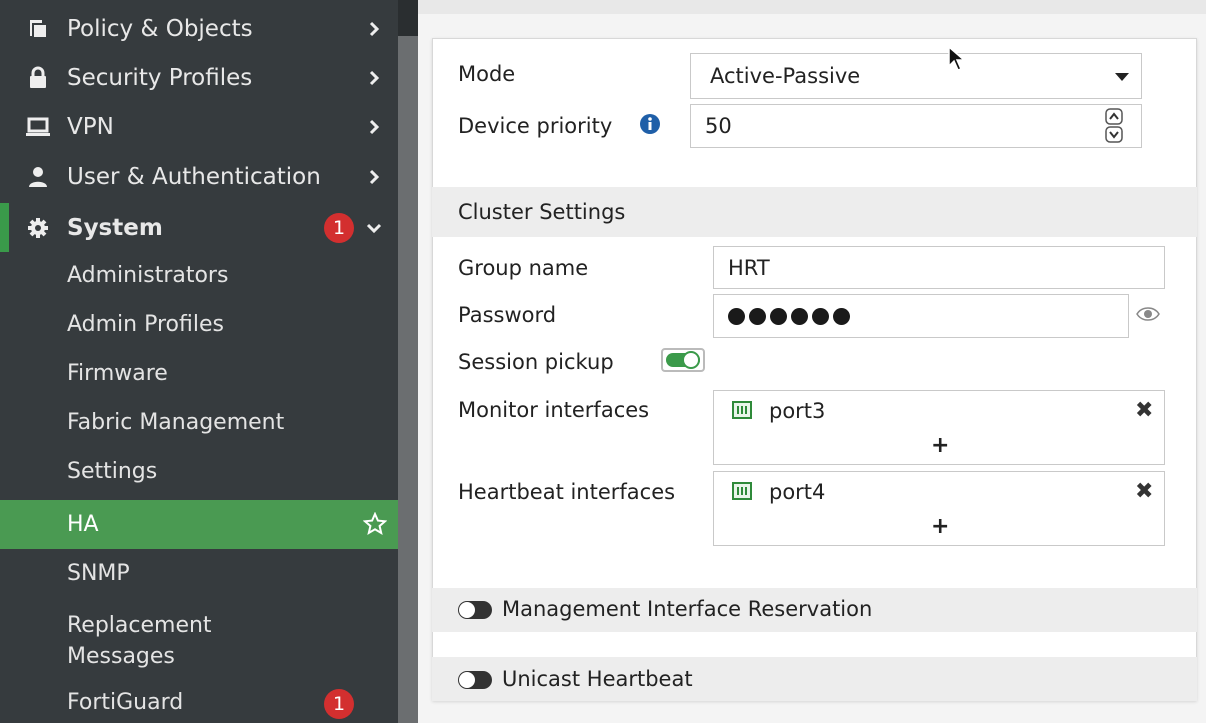 The height and width of the screenshot is (723, 1206). What do you see at coordinates (199, 575) in the screenshot?
I see `sidebar-item-snmp: SNMP` at bounding box center [199, 575].